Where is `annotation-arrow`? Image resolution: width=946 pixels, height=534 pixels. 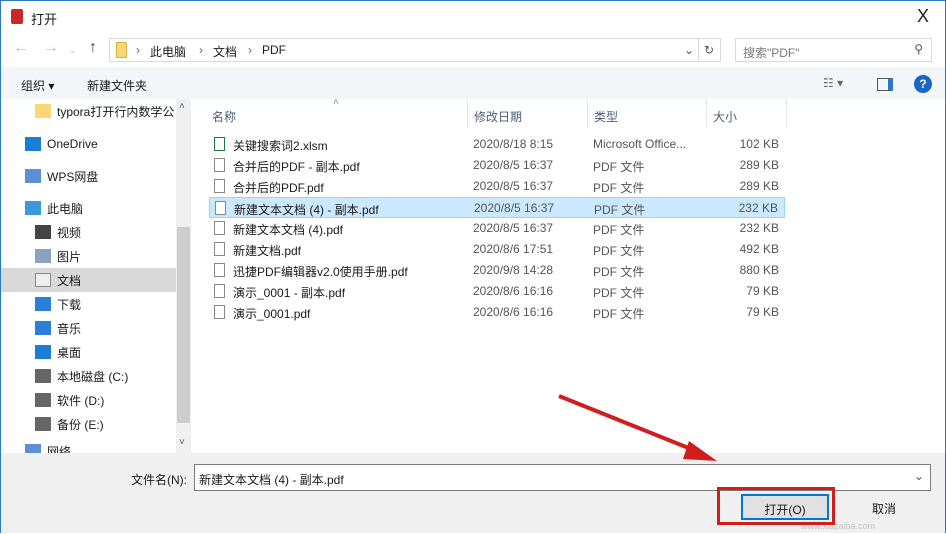 annotation-arrow is located at coordinates (637, 427).